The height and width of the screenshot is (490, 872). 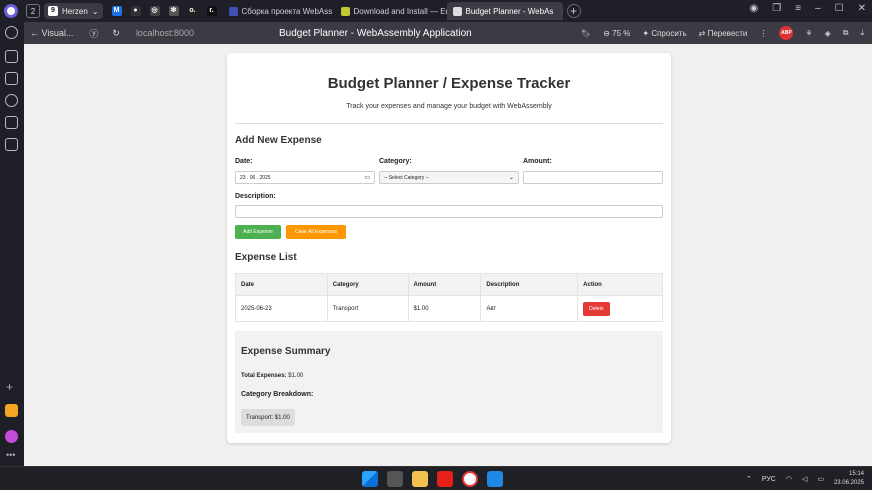 I want to click on battery-icon: ▭, so click(x=820, y=479).